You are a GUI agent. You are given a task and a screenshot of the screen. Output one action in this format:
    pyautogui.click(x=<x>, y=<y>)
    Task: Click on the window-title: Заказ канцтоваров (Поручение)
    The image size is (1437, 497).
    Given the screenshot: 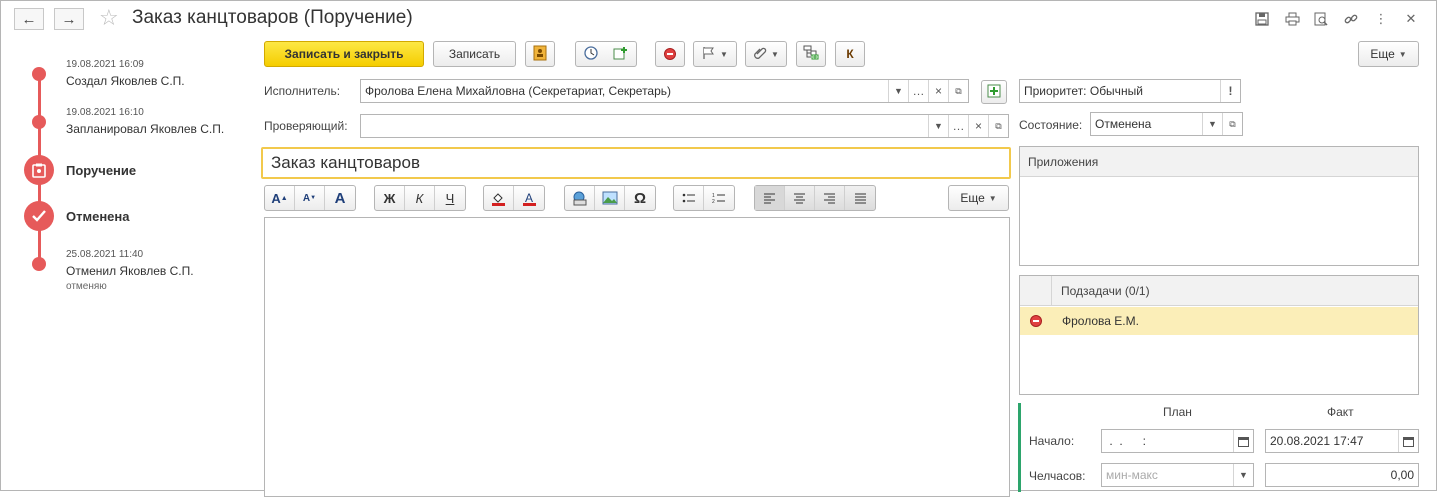 What is the action you would take?
    pyautogui.click(x=272, y=17)
    